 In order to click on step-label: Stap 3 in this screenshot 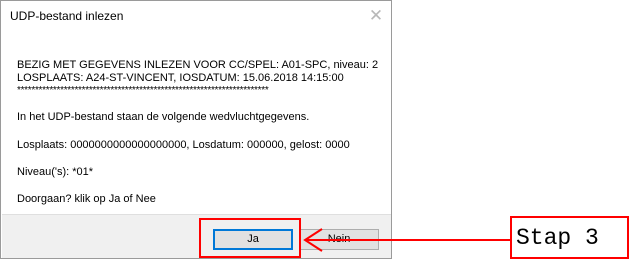, I will do `click(557, 238)`.